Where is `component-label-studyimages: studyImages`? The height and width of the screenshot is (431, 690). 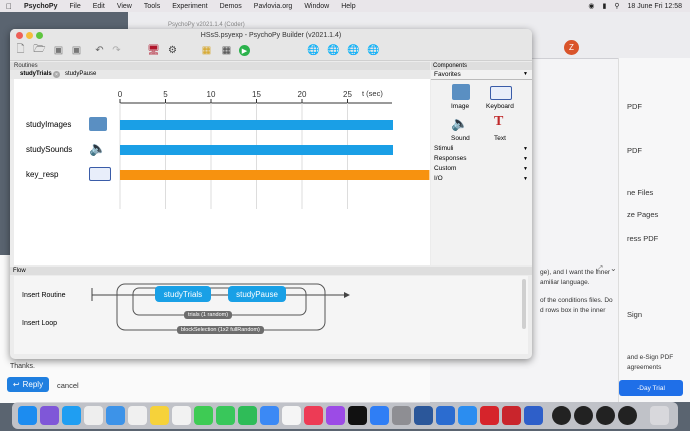 component-label-studyimages: studyImages is located at coordinates (48, 124).